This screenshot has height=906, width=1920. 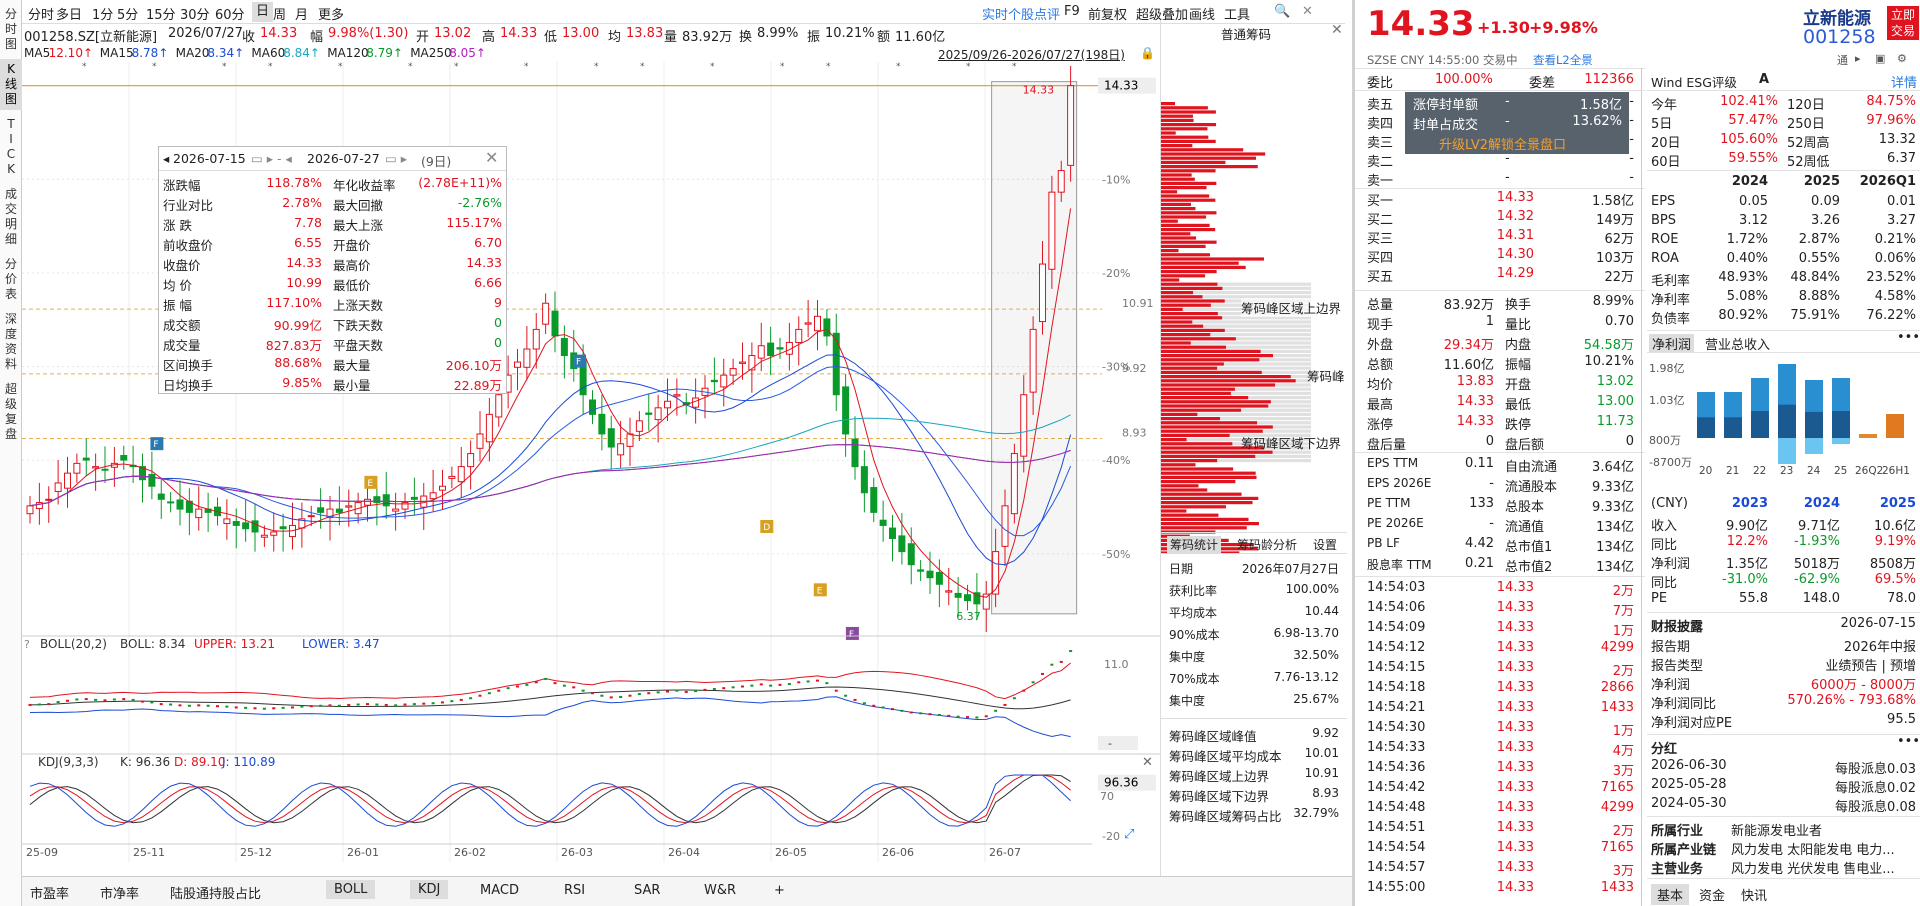 I want to click on market-status: SZSE CNY 14:55:00 交易中, so click(x=1442, y=60).